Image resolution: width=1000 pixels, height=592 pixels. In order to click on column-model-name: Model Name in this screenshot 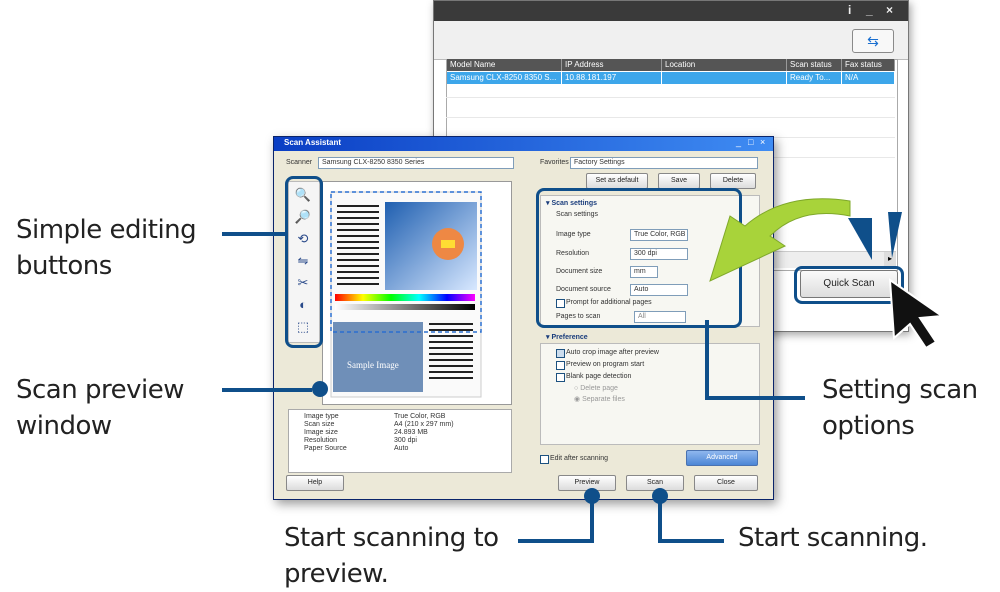, I will do `click(504, 65)`.